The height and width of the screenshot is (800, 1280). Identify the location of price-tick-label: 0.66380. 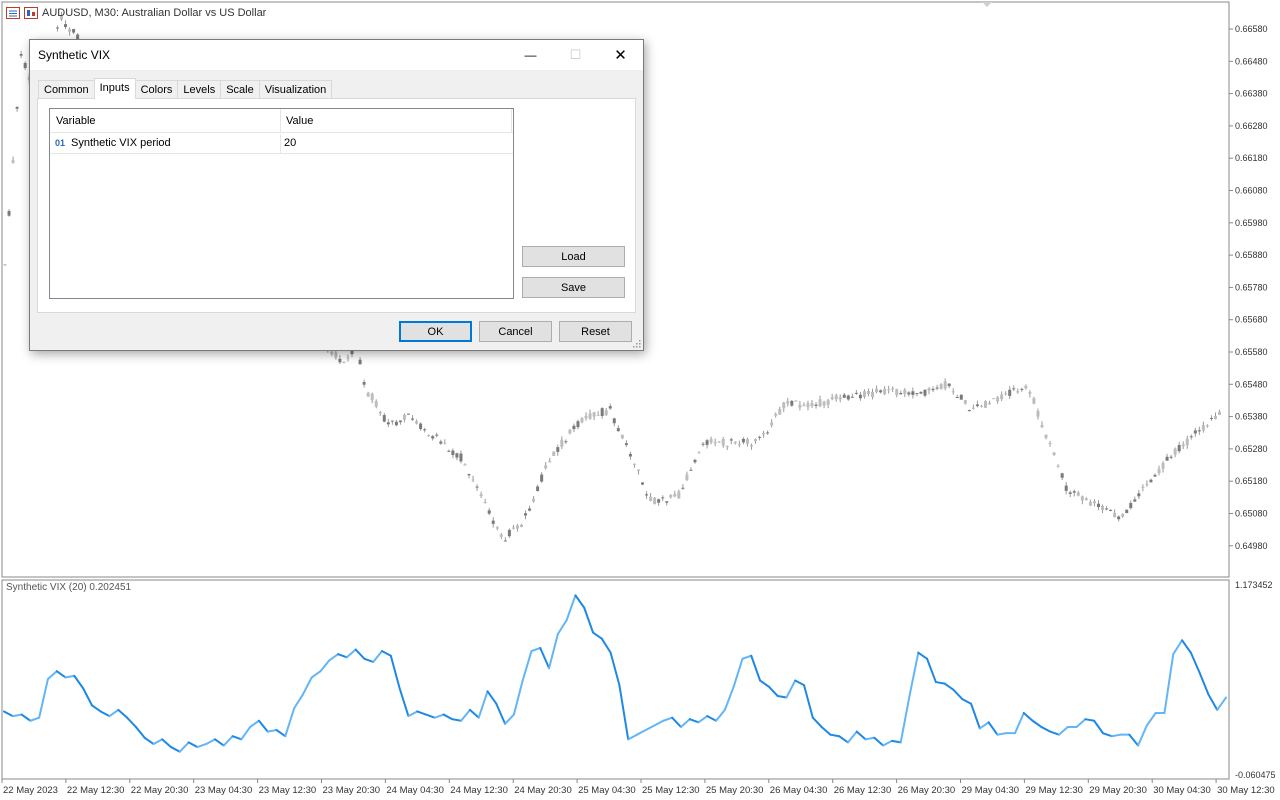
(1251, 94).